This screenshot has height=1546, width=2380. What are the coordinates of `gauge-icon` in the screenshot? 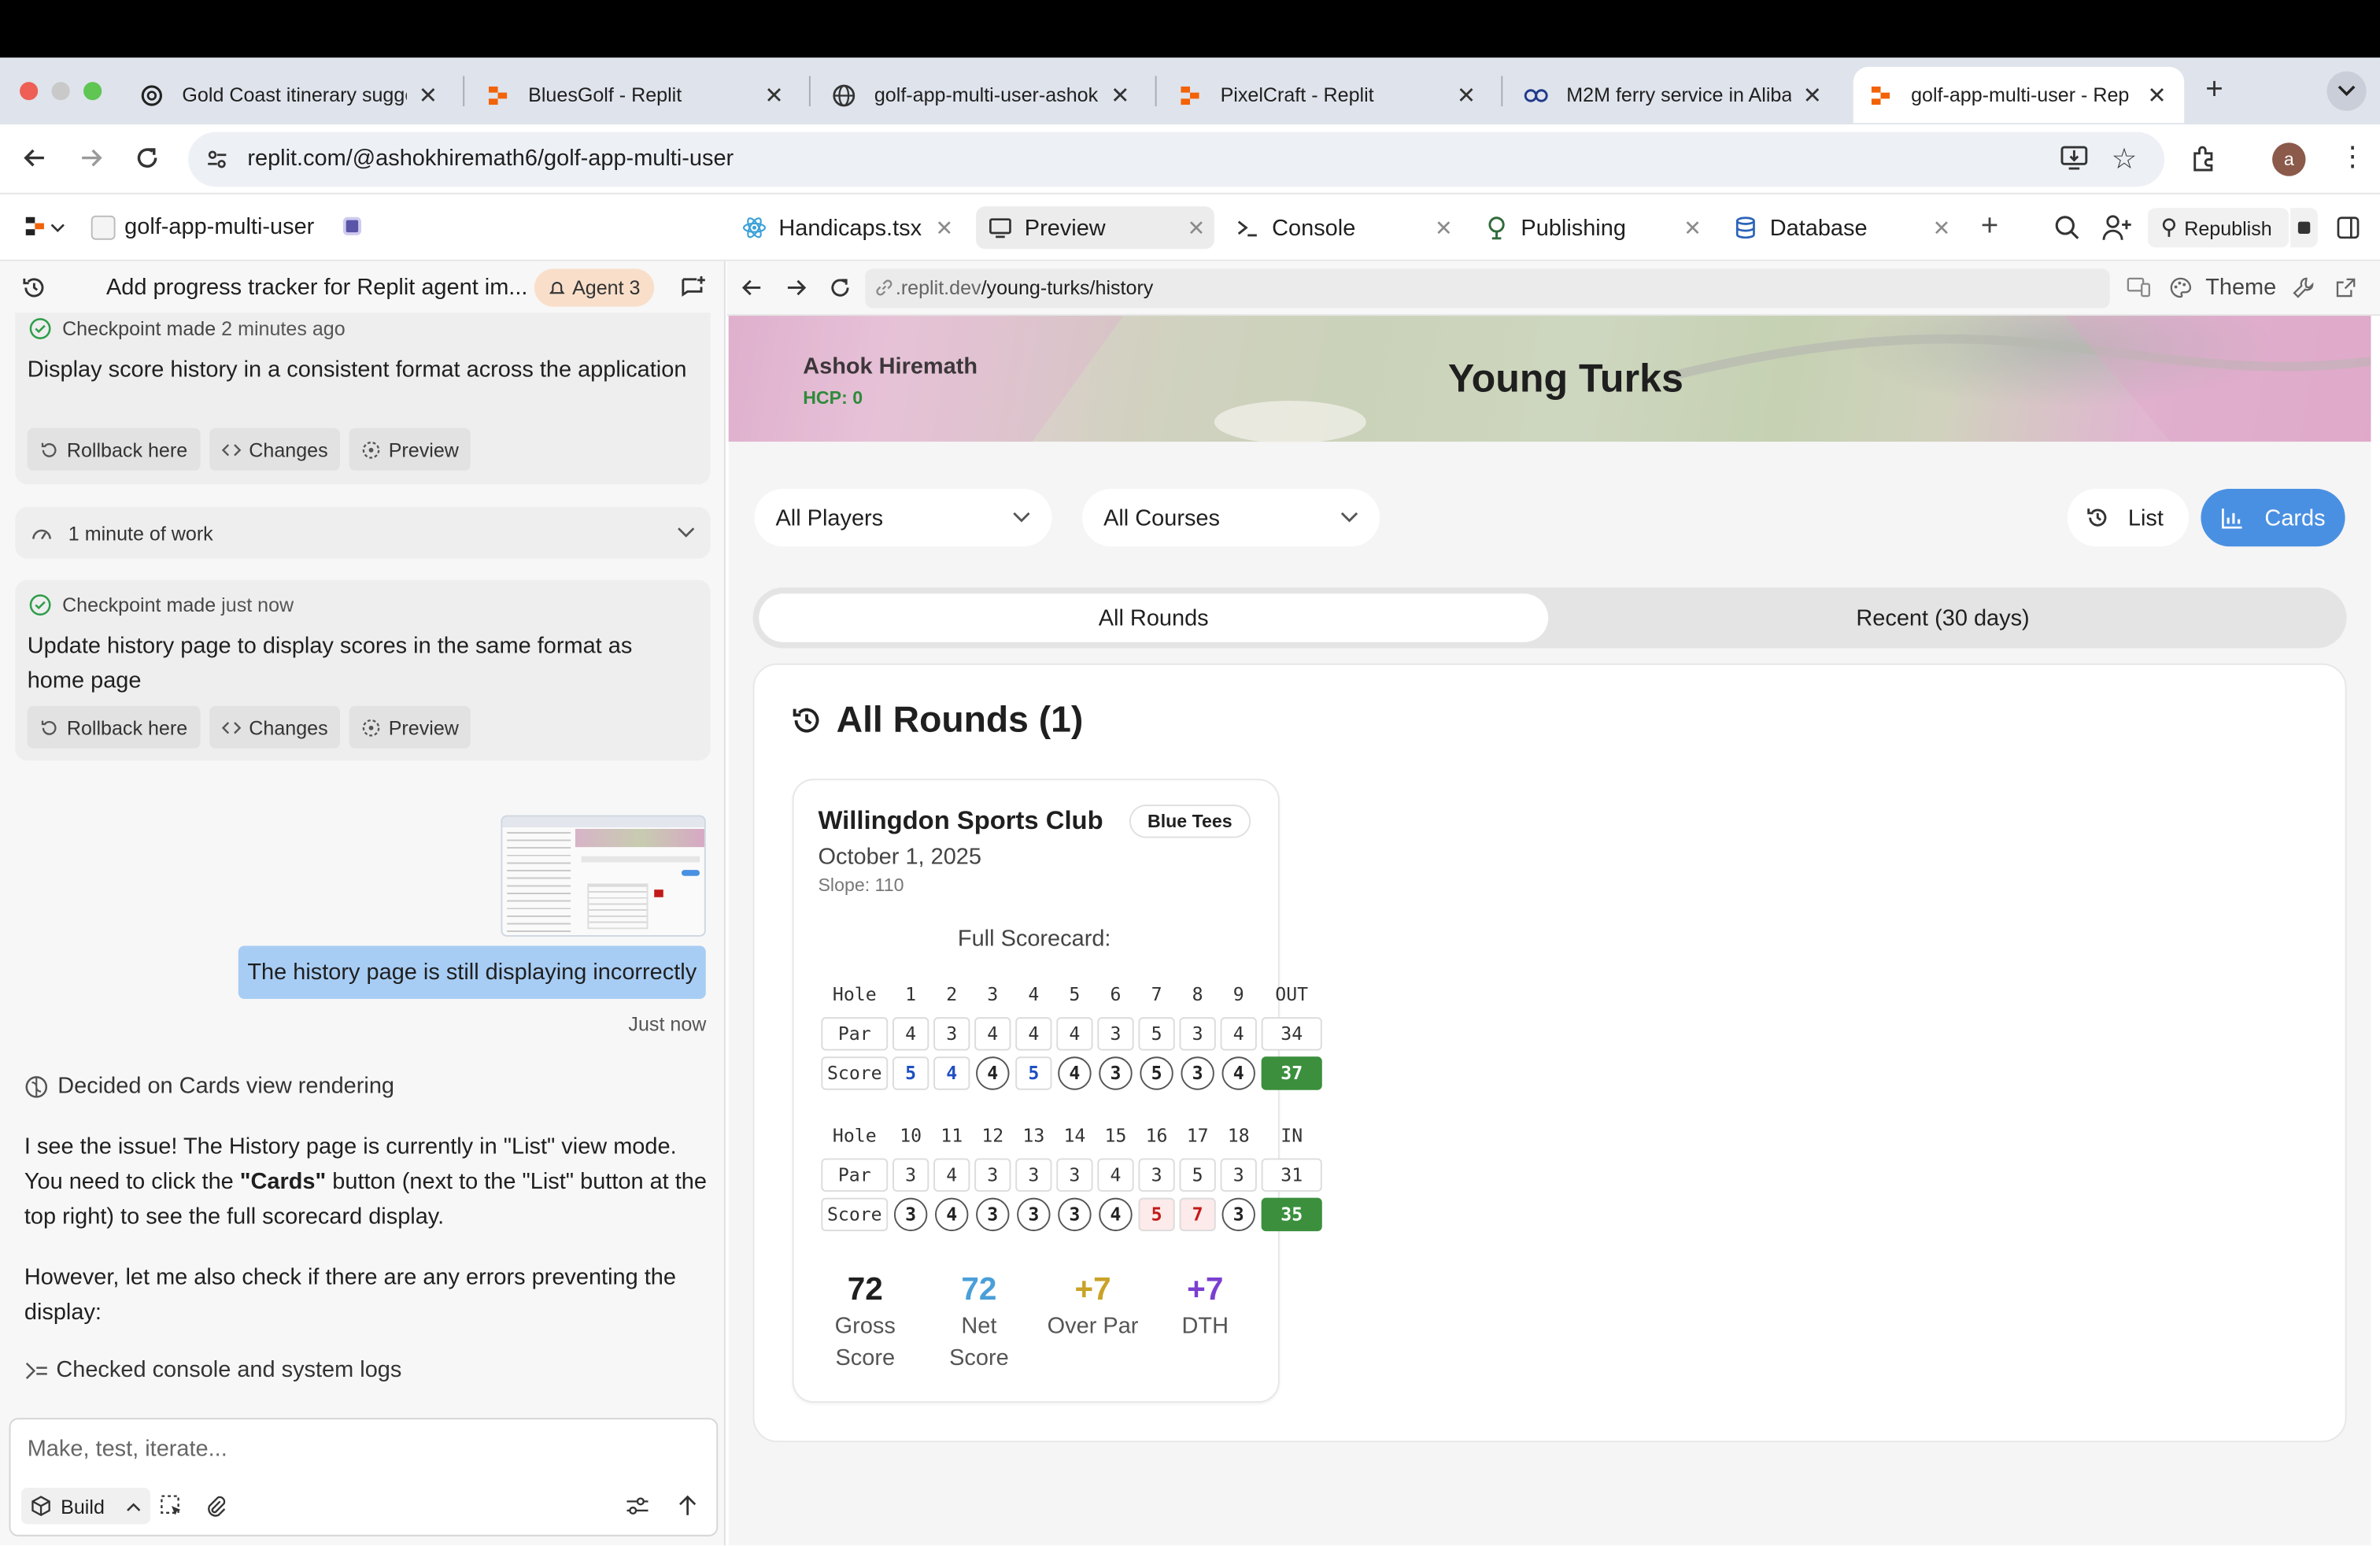 It's located at (42, 532).